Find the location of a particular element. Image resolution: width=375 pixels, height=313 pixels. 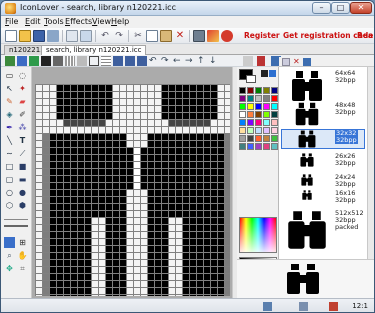

format-item: 16x16 32bpp is located at coordinates (322, 196).